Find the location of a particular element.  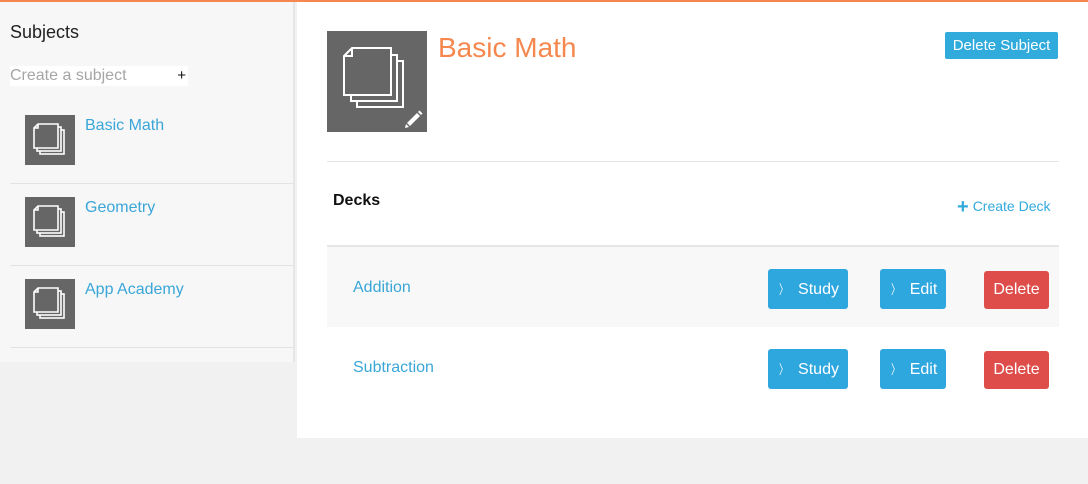

create-subject-button: + is located at coordinates (181, 75).